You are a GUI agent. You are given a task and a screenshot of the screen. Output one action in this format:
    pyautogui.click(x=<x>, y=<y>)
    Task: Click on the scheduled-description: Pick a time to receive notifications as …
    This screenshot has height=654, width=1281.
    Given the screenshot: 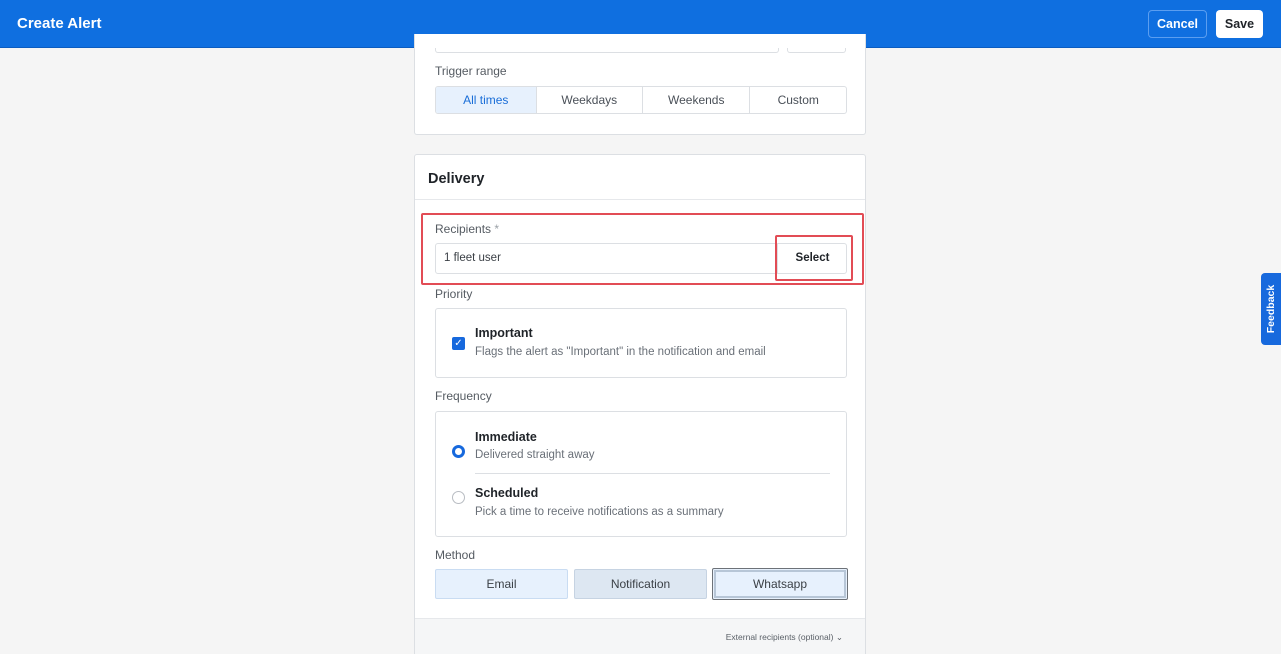 What is the action you would take?
    pyautogui.click(x=599, y=512)
    